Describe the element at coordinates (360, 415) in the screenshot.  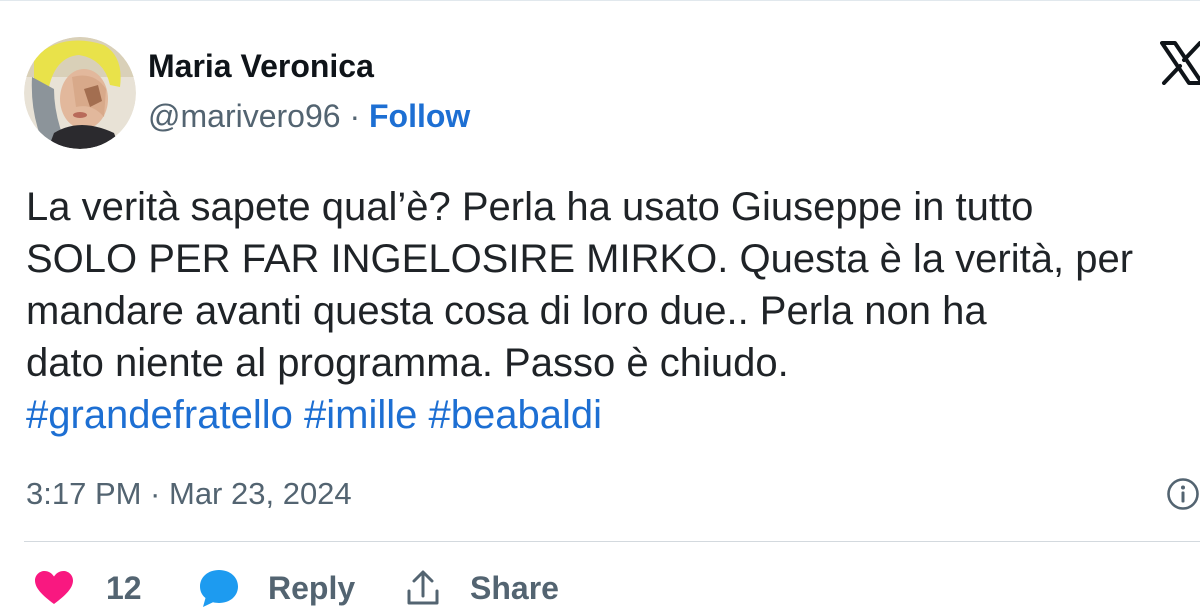
I see `hashtag-link: #imille` at that location.